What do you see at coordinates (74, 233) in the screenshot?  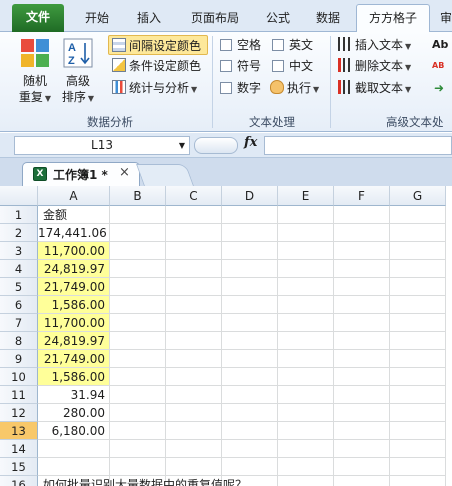 I see `grid-cell: 174,441.06` at bounding box center [74, 233].